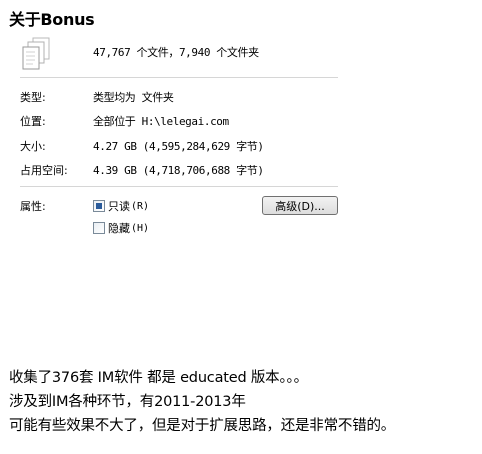 The image size is (482, 454). Describe the element at coordinates (178, 146) in the screenshot. I see `size-value: 4.27 GB (4,595,284,629 字节)` at that location.